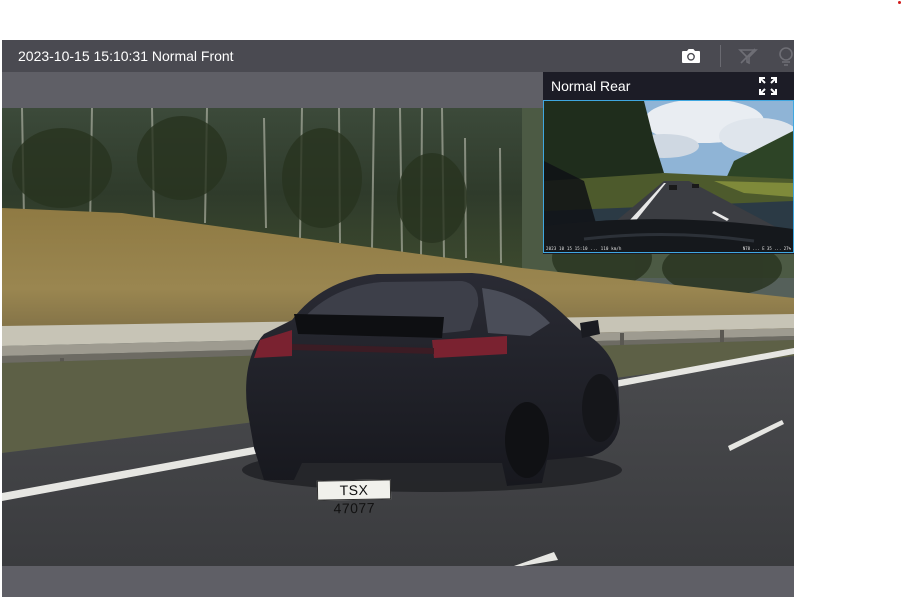 The image size is (904, 597). I want to click on snapshot-button, so click(691, 56).